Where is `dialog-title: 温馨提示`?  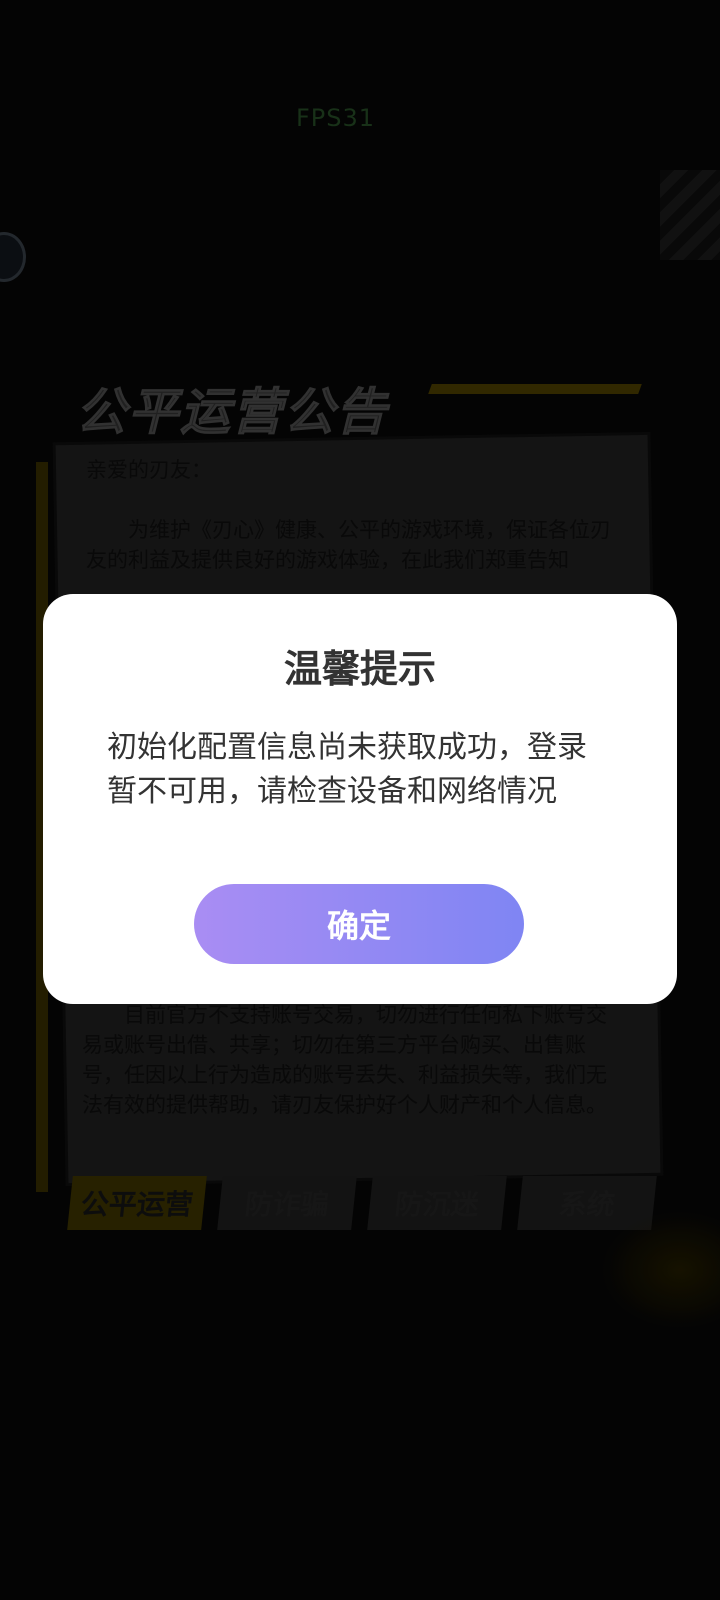
dialog-title: 温馨提示 is located at coordinates (359, 669).